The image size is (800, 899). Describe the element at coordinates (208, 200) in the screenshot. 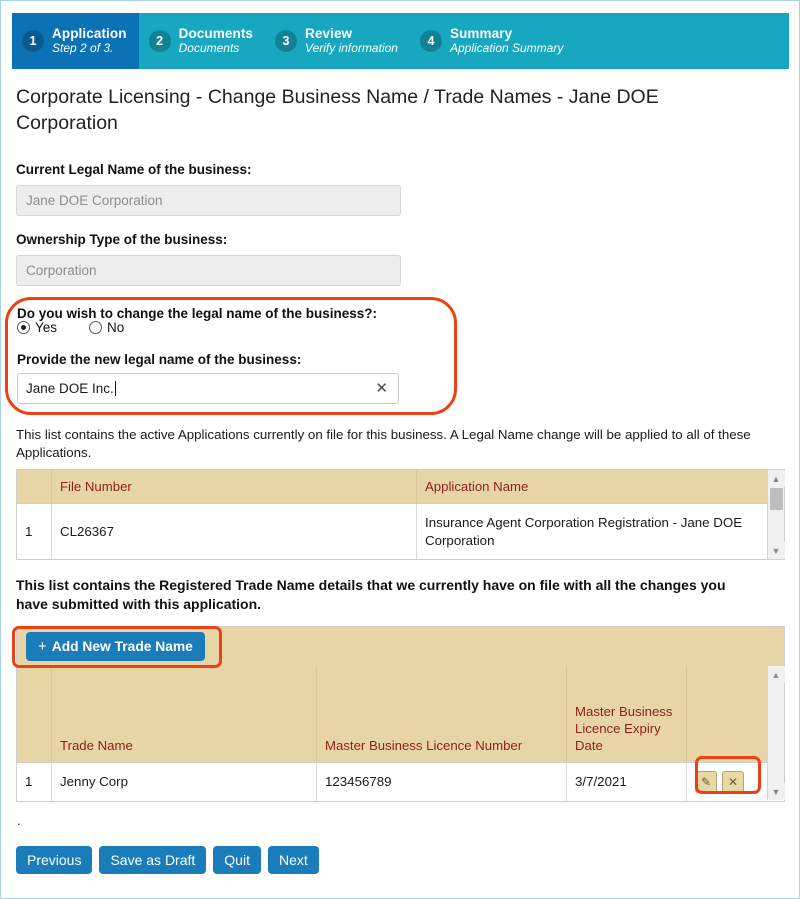

I see `current-legal-name-field: Jane DOE Corporation` at that location.